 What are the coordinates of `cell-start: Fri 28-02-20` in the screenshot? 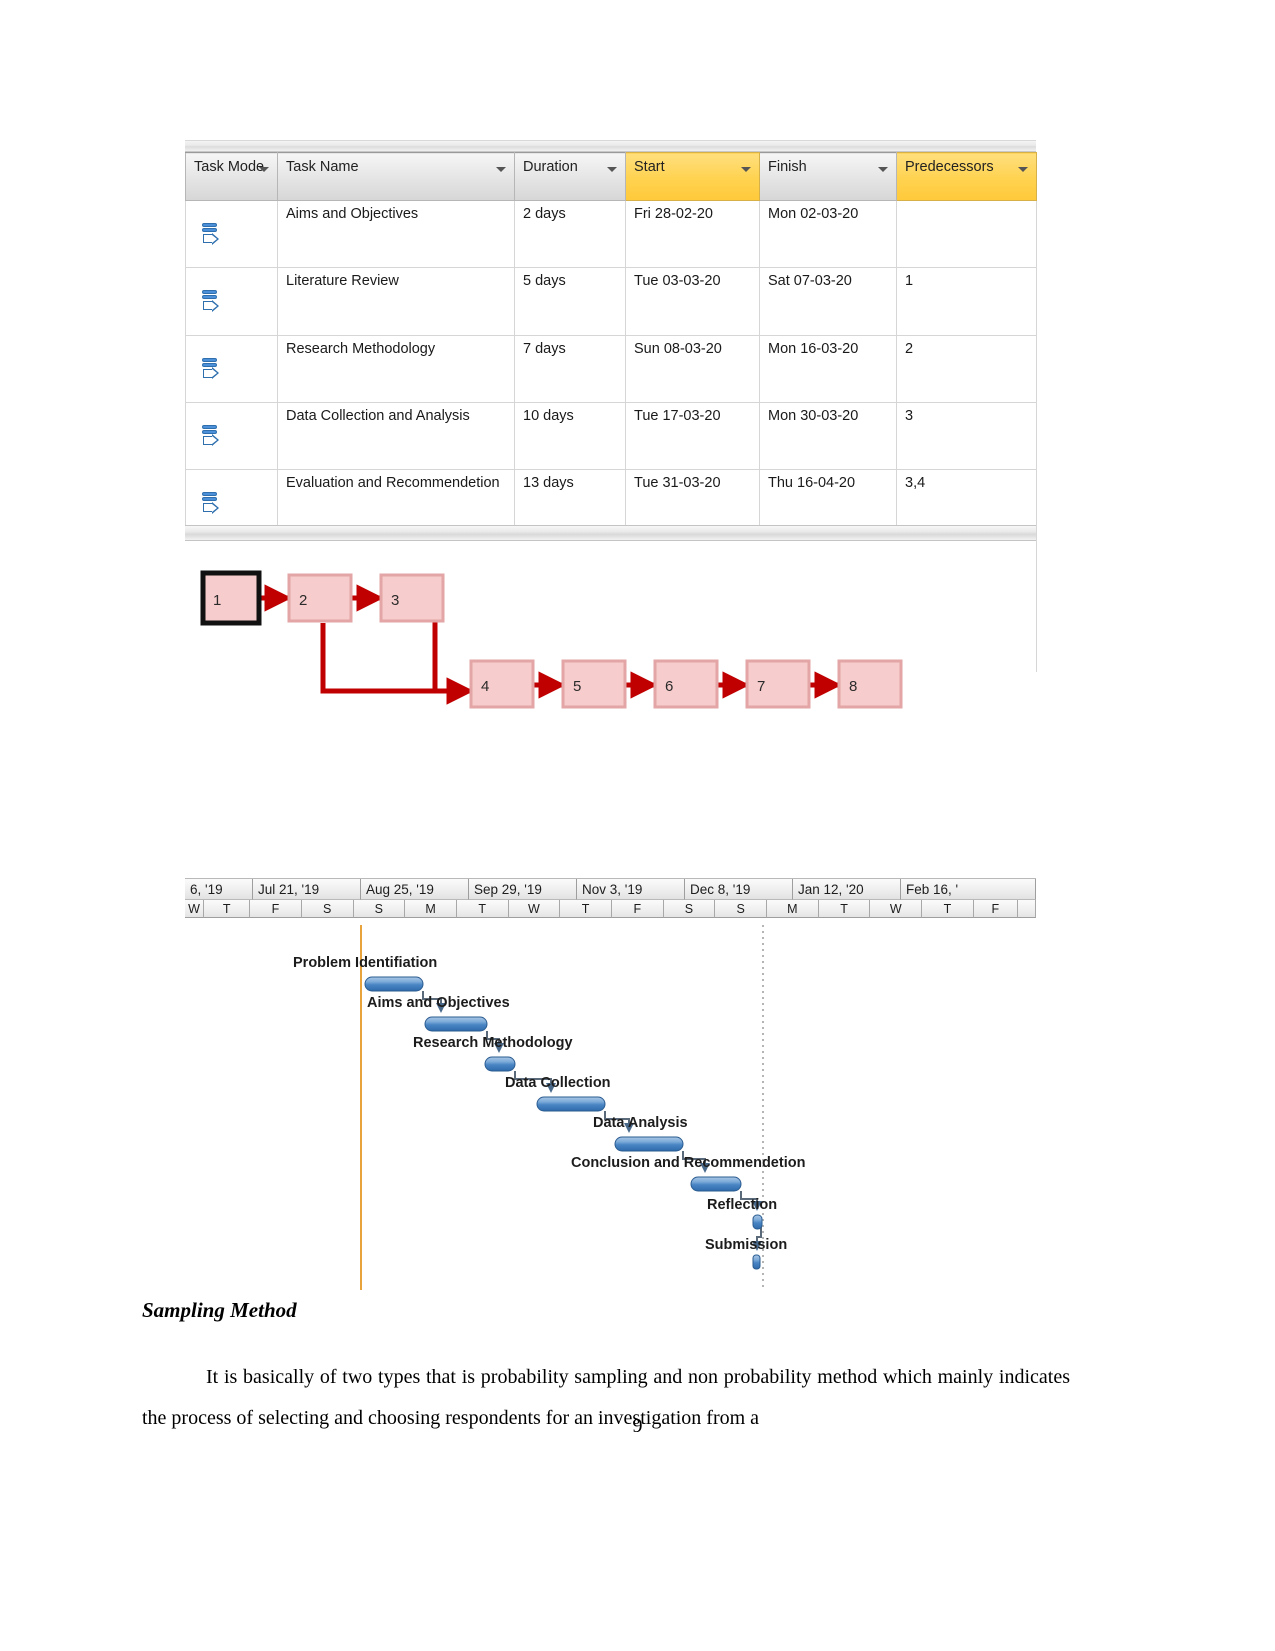 It's located at (692, 234).